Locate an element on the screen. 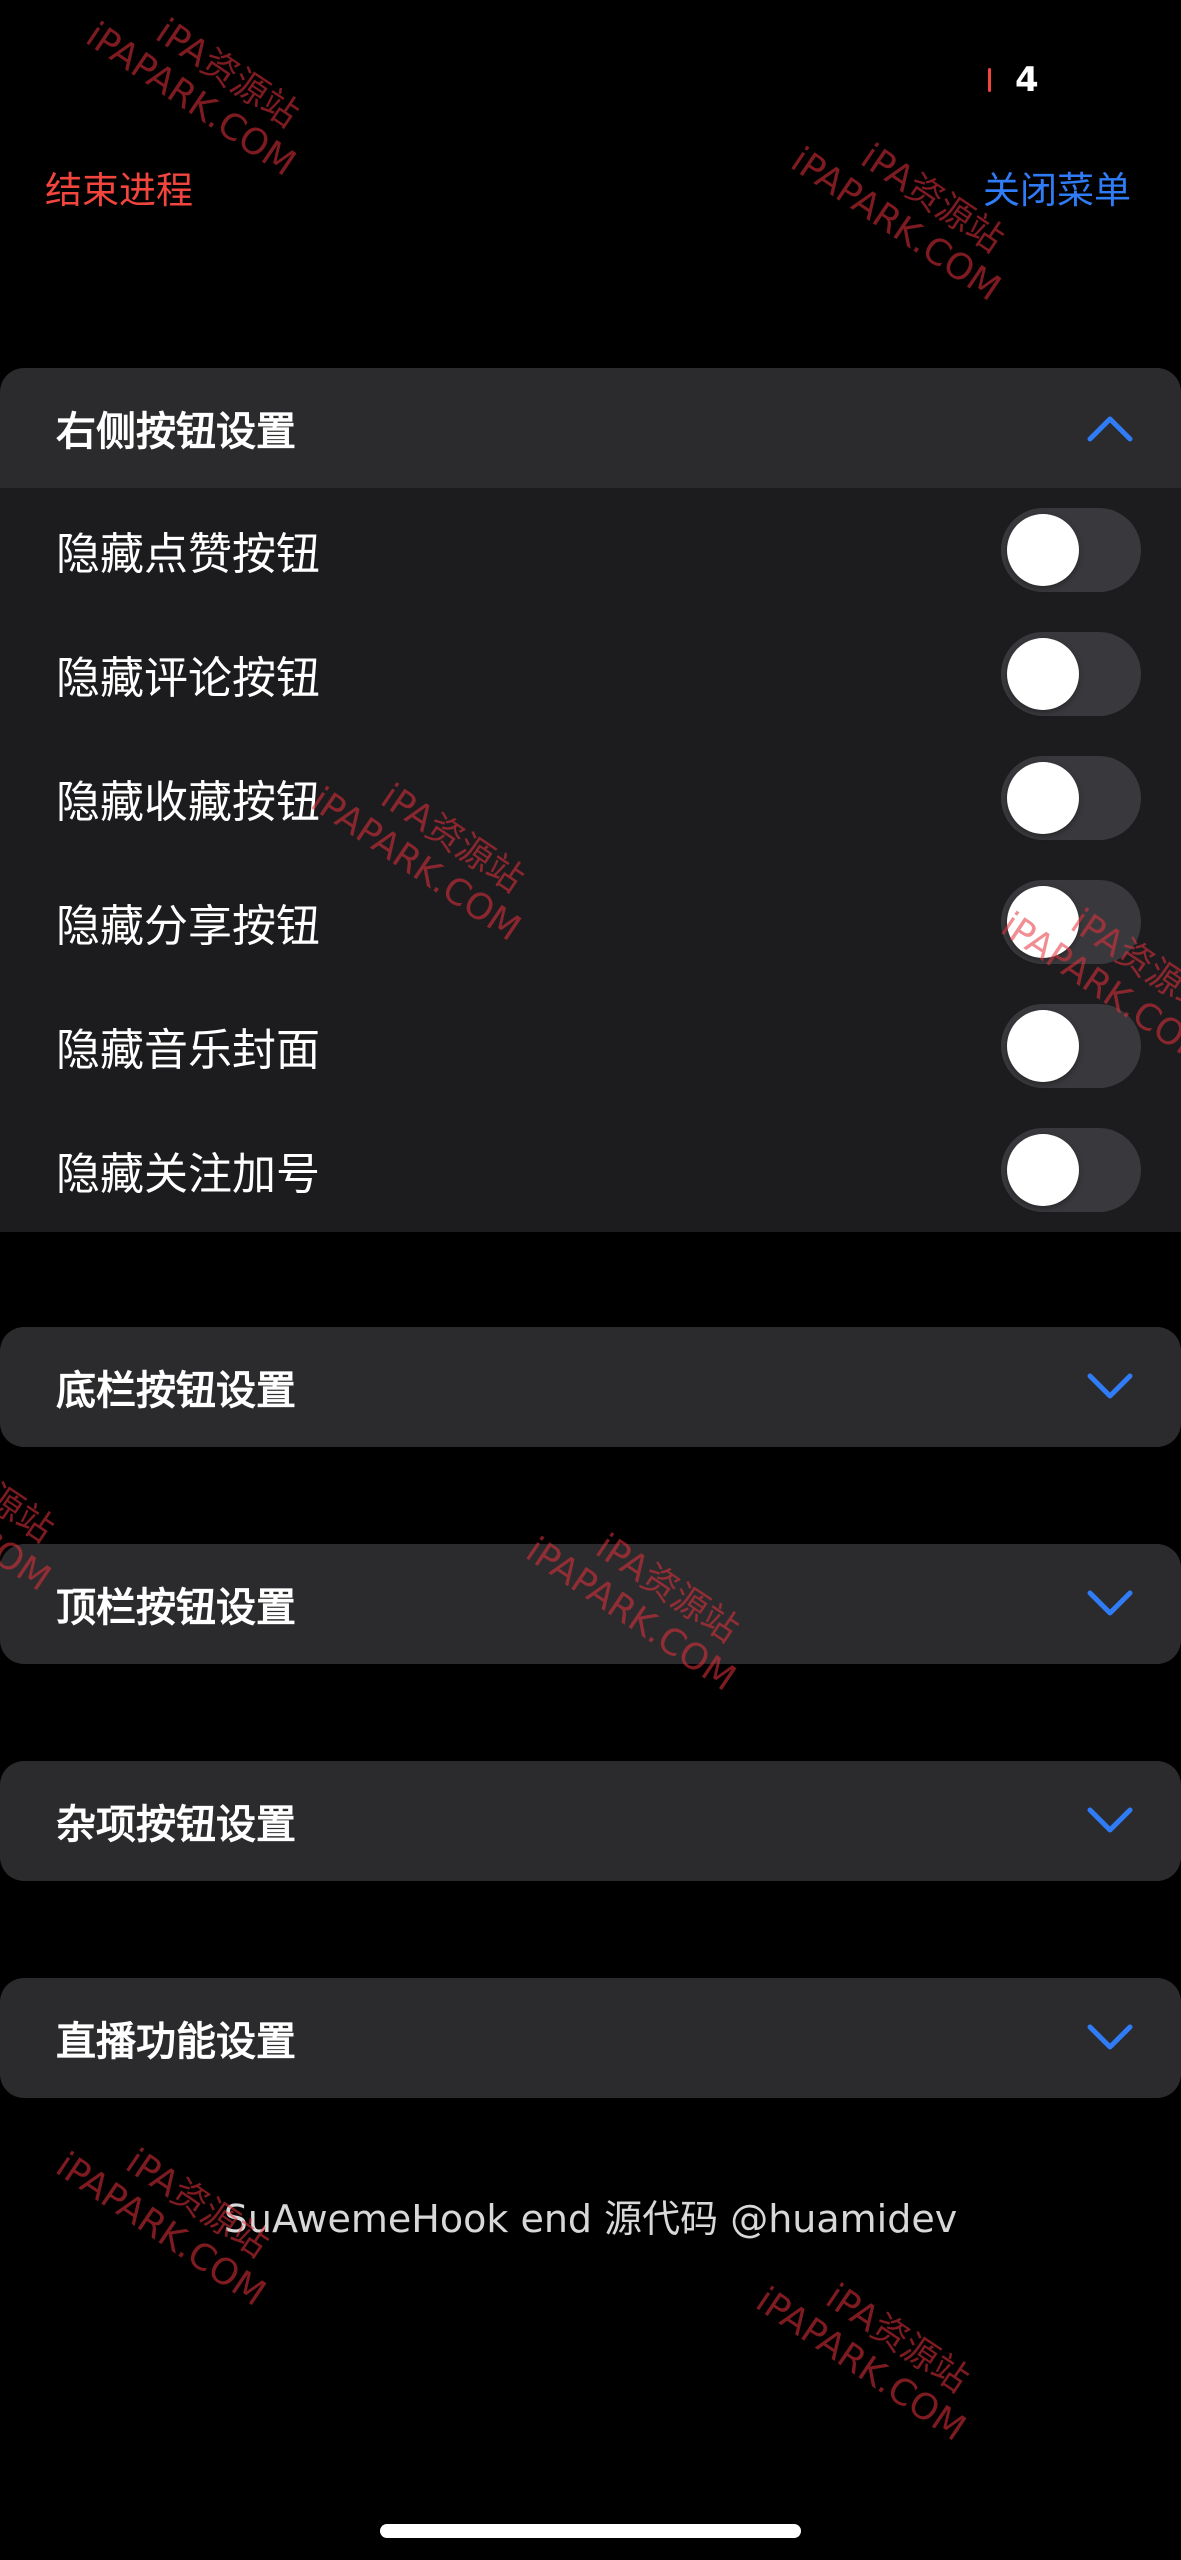 This screenshot has height=2560, width=1181. hide-music-cover-toggle is located at coordinates (1071, 1046).